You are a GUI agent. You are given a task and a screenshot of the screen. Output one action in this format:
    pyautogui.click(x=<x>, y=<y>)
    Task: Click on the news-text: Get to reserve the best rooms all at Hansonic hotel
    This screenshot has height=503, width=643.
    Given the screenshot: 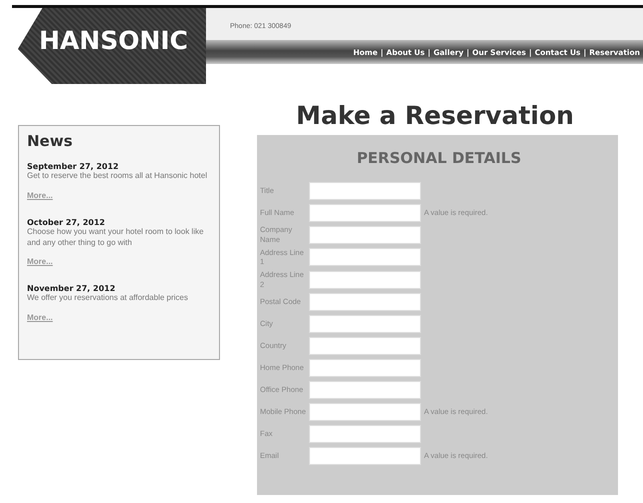 What is the action you would take?
    pyautogui.click(x=117, y=176)
    